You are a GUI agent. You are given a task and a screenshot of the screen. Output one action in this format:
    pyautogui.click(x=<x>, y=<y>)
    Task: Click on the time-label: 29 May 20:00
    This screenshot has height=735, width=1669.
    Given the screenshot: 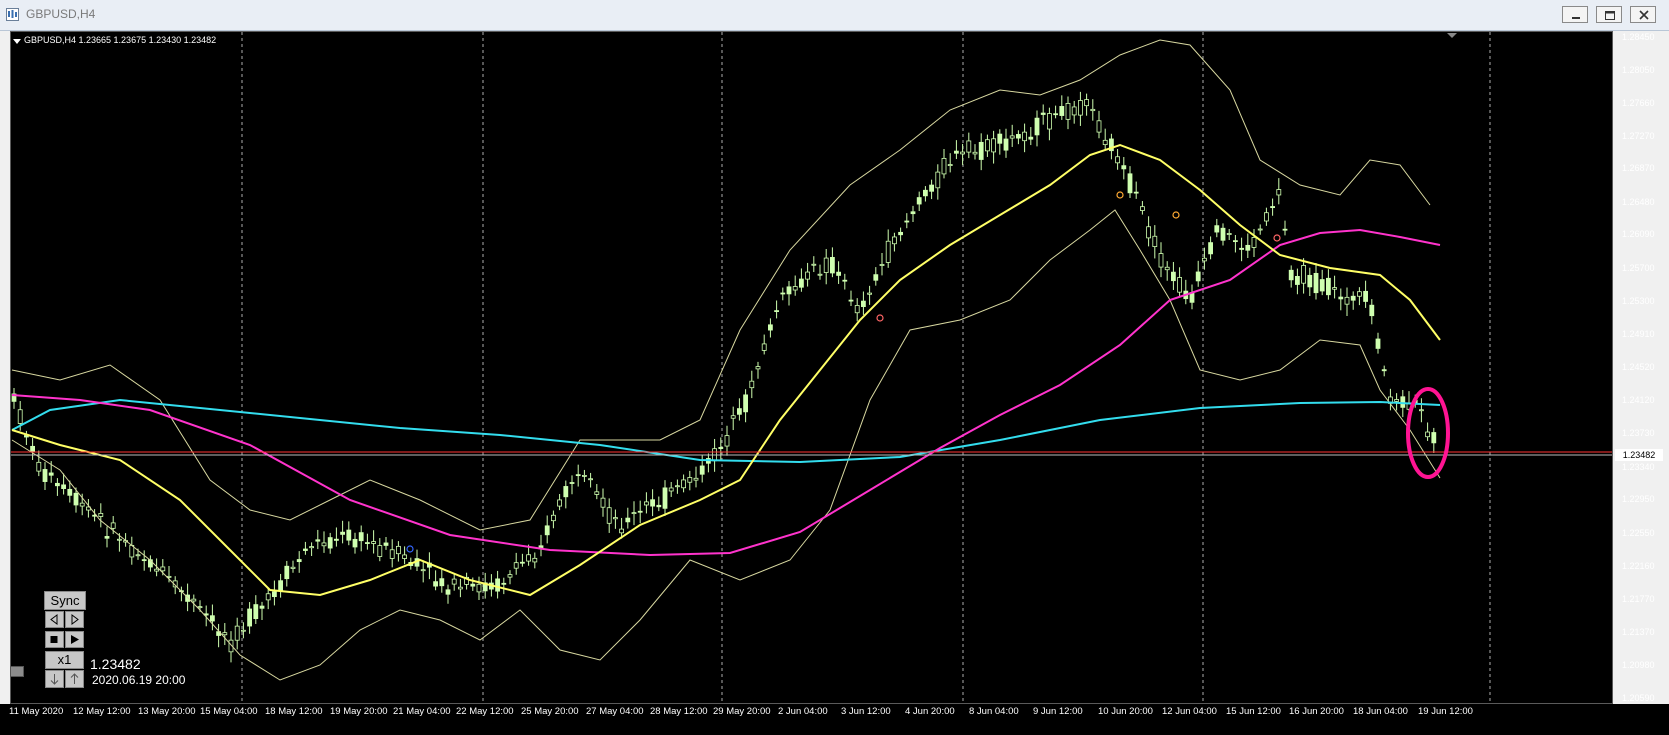 What is the action you would take?
    pyautogui.click(x=742, y=711)
    